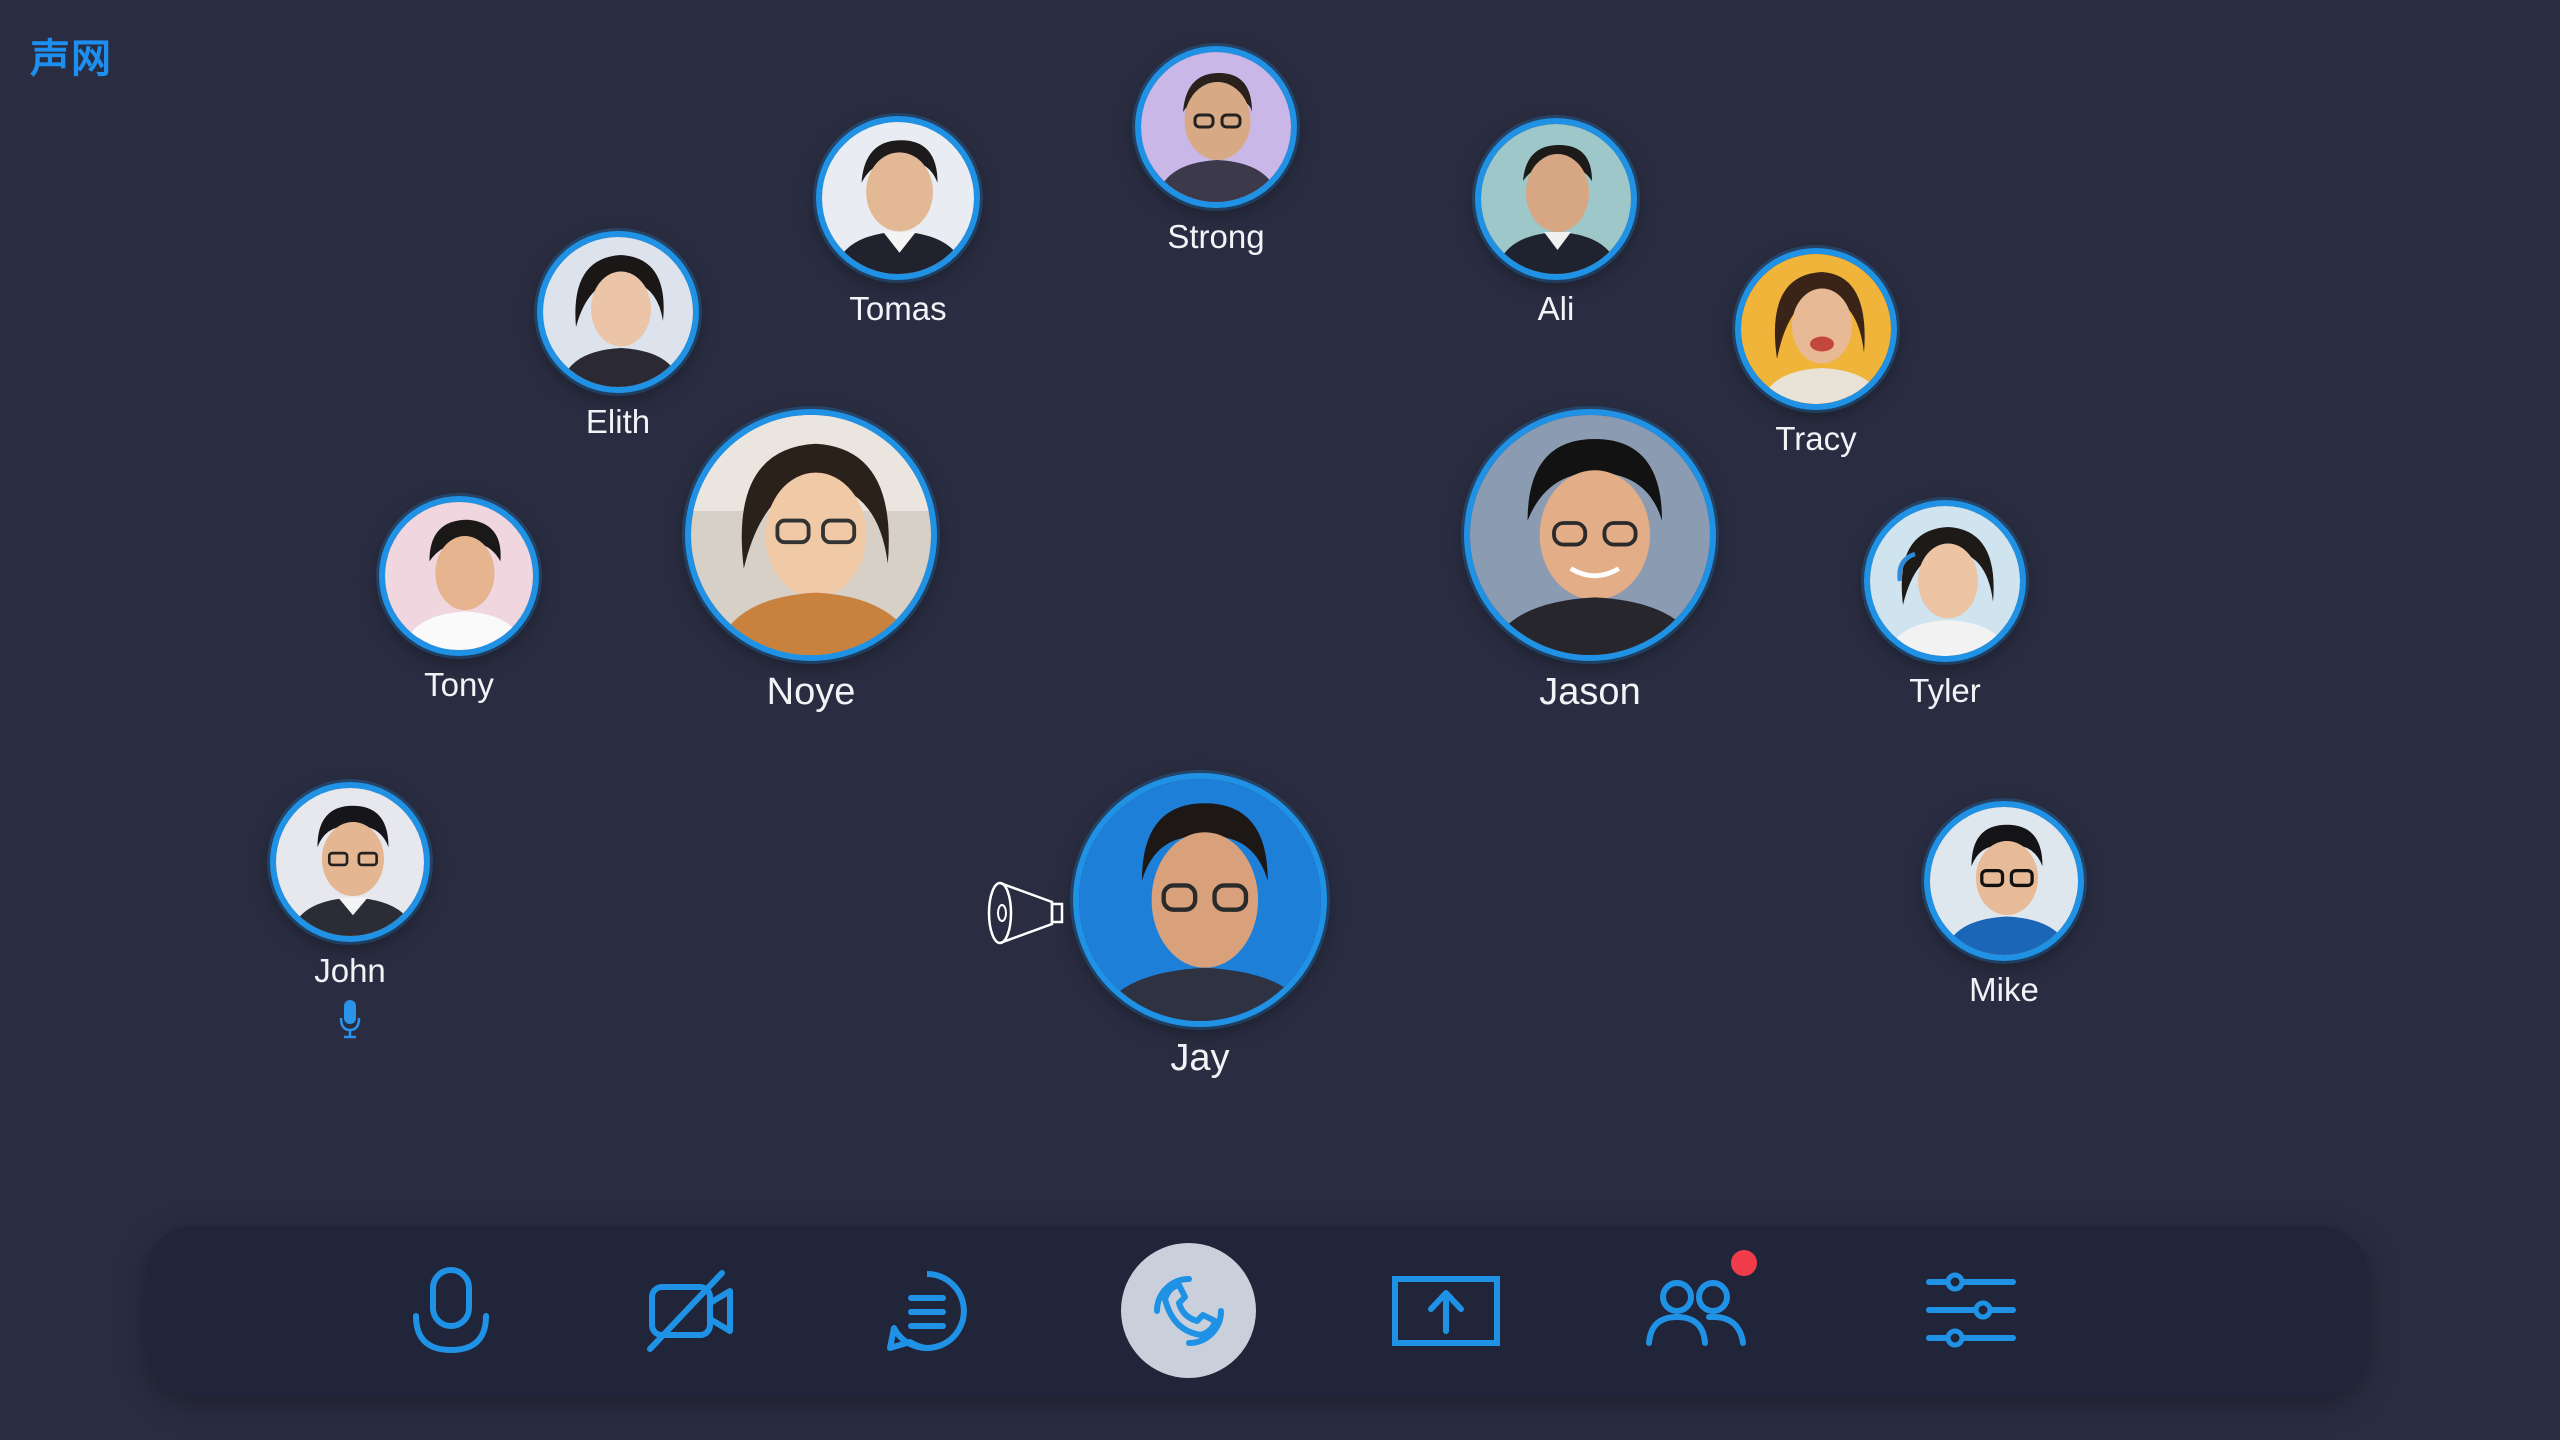 This screenshot has width=2560, height=1440. What do you see at coordinates (2004, 989) in the screenshot?
I see `participant-name: Mike` at bounding box center [2004, 989].